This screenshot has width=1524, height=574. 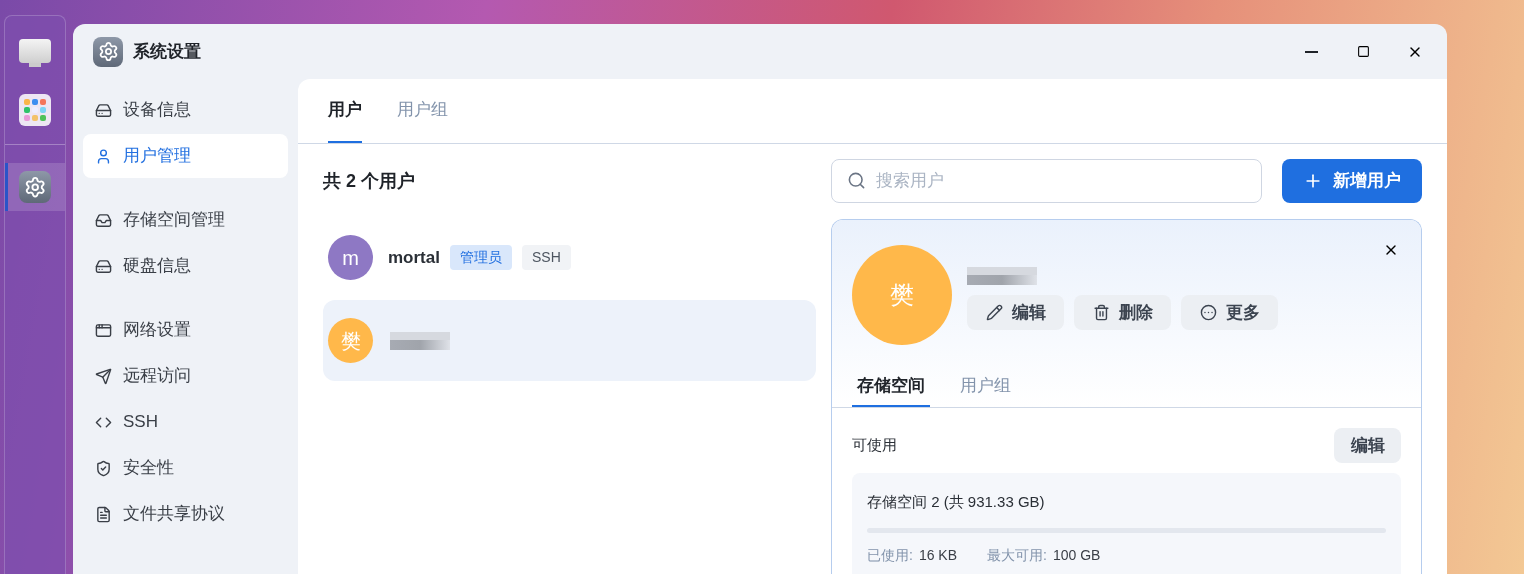 What do you see at coordinates (1363, 51) in the screenshot?
I see `maximize-icon` at bounding box center [1363, 51].